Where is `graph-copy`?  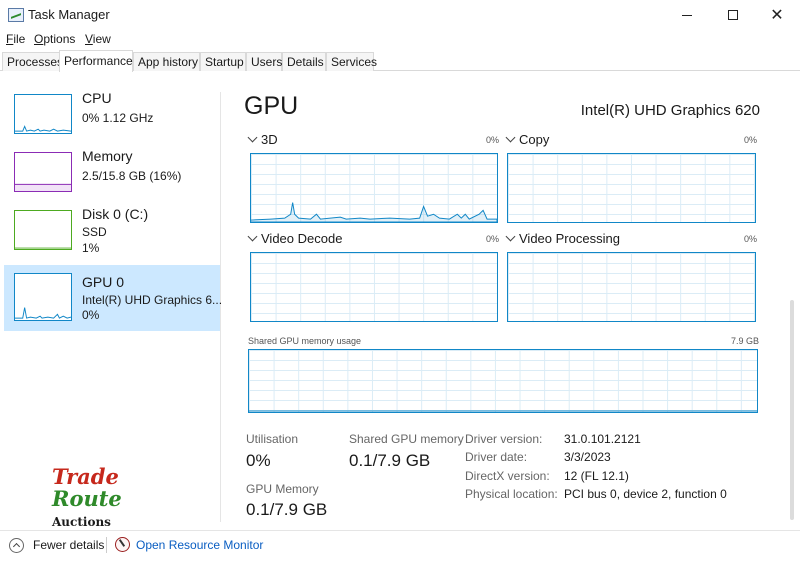
graph-copy is located at coordinates (631, 188).